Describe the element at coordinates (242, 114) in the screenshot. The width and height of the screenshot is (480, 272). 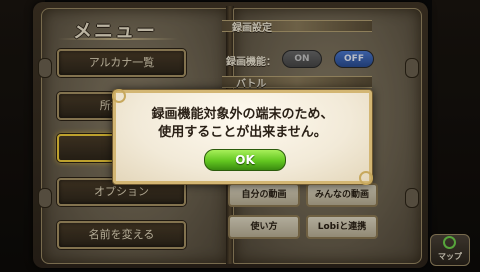
I see `dialog-message-line1: 録画機能対象外の端末のため、` at that location.